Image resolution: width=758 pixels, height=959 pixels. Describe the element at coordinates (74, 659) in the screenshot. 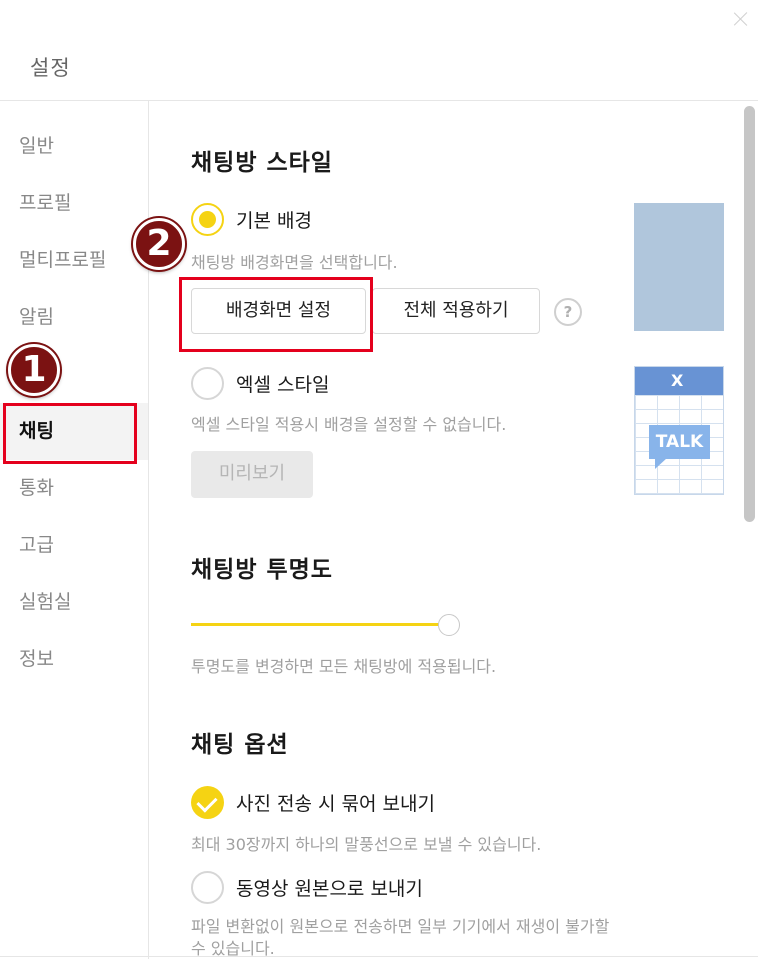

I see `sidebar-item-info: 정보` at that location.